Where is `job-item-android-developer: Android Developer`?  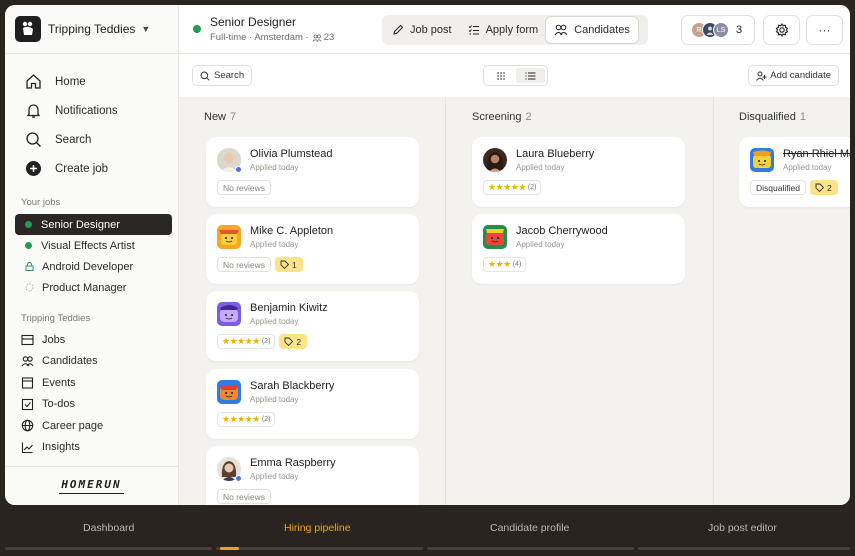
job-item-android-developer: Android Developer is located at coordinates (93, 266).